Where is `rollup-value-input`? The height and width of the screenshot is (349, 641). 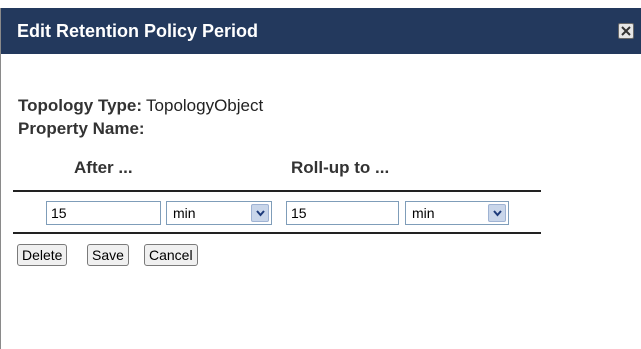
rollup-value-input is located at coordinates (342, 213).